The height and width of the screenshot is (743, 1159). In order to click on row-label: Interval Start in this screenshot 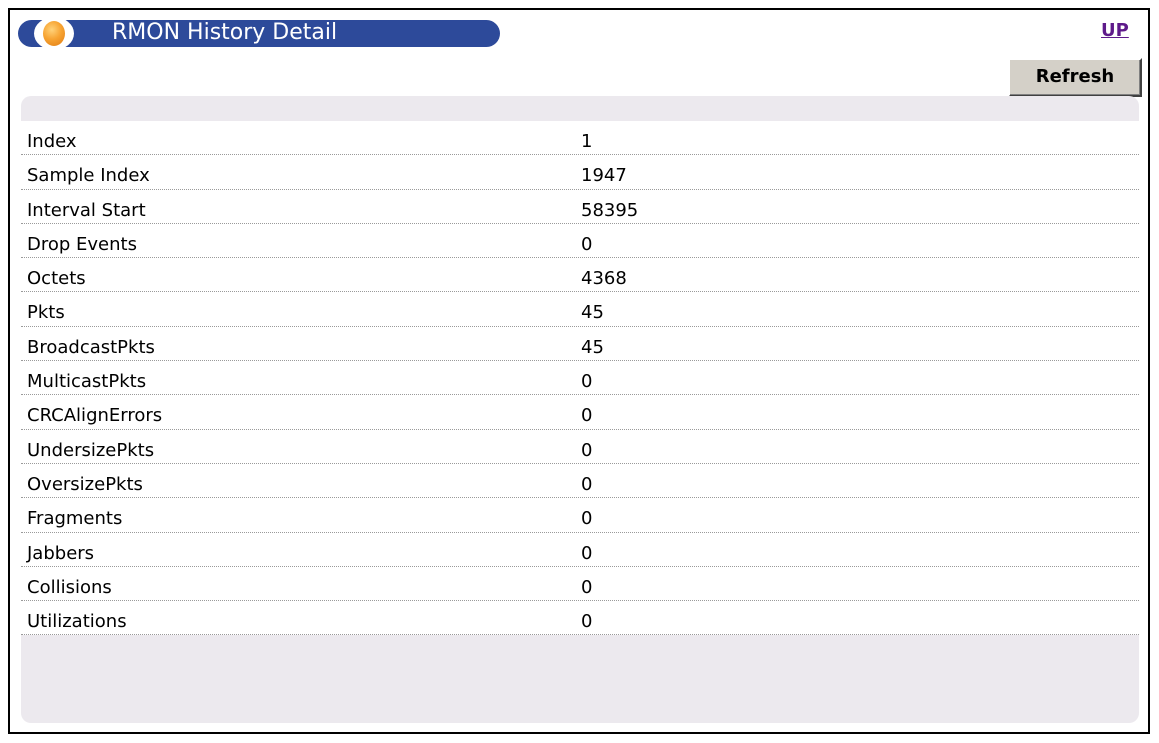, I will do `click(86, 210)`.